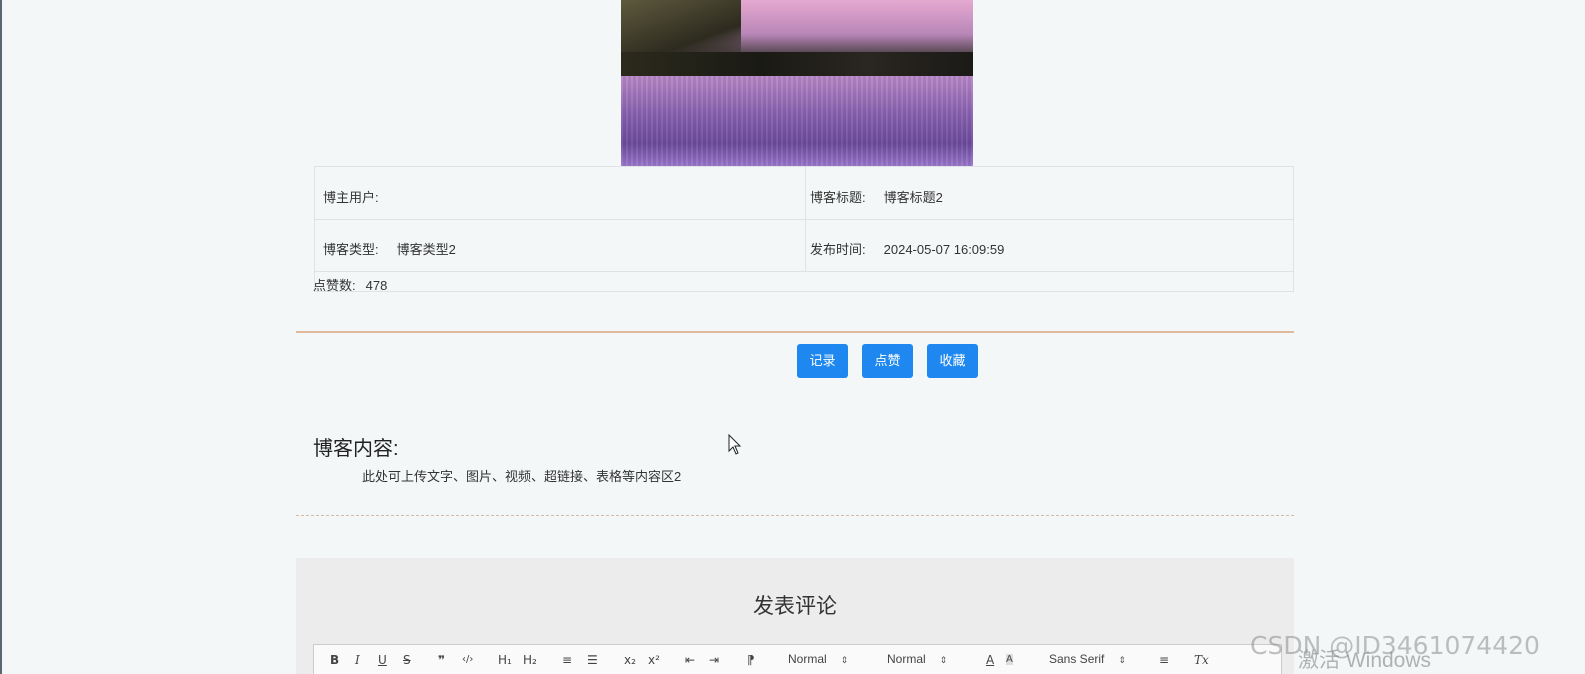 The height and width of the screenshot is (674, 1585). I want to click on underline-button: U, so click(382, 660).